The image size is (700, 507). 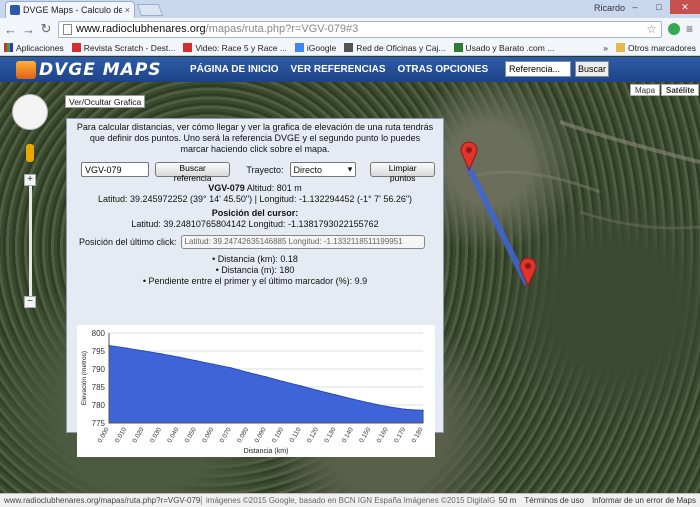 What do you see at coordinates (383, 435) in the screenshot?
I see `x-tick-label: 0.160` at bounding box center [383, 435].